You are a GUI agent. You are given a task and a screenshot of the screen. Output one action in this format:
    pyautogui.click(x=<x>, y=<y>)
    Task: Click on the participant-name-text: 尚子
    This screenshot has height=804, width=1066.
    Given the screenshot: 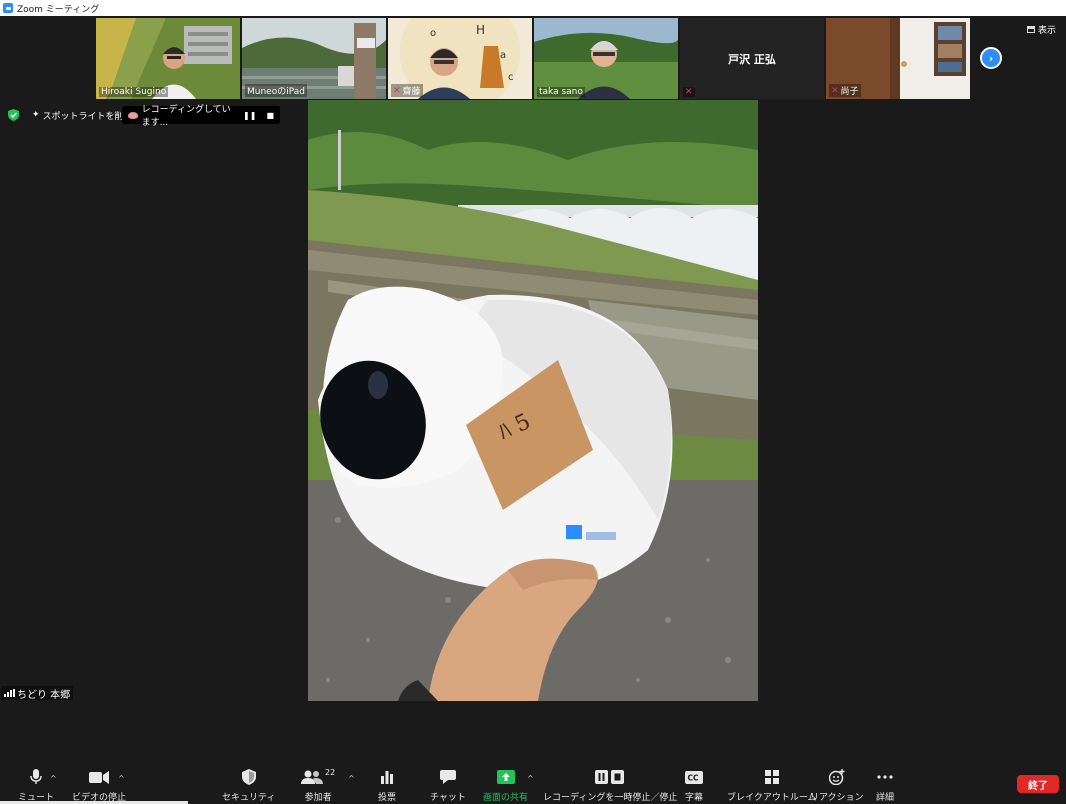 What is the action you would take?
    pyautogui.click(x=849, y=92)
    